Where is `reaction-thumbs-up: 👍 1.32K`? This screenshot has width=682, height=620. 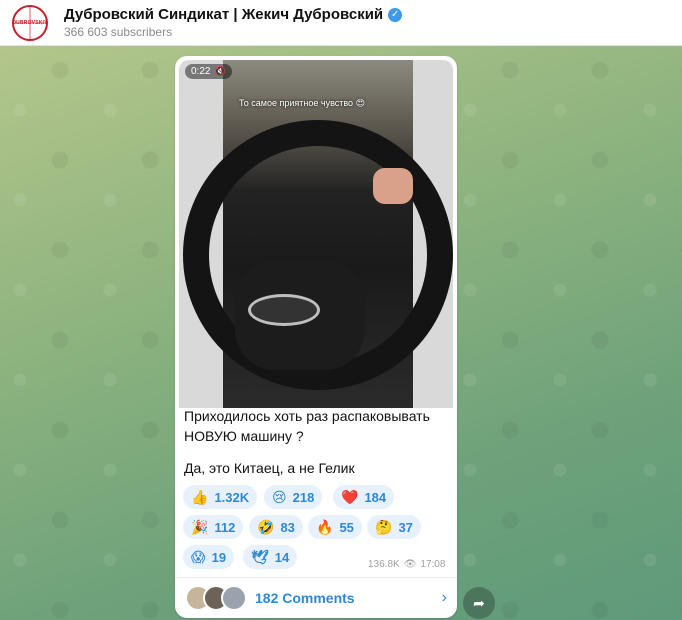 reaction-thumbs-up: 👍 1.32K is located at coordinates (220, 497).